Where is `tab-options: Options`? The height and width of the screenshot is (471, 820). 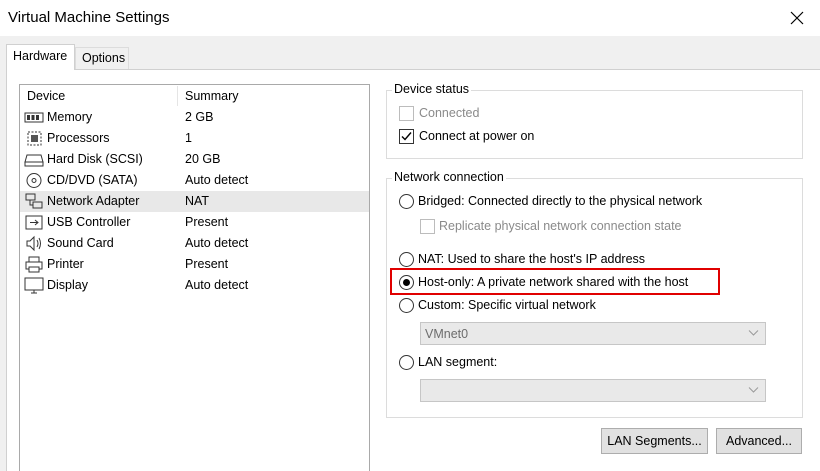
tab-options: Options is located at coordinates (102, 58).